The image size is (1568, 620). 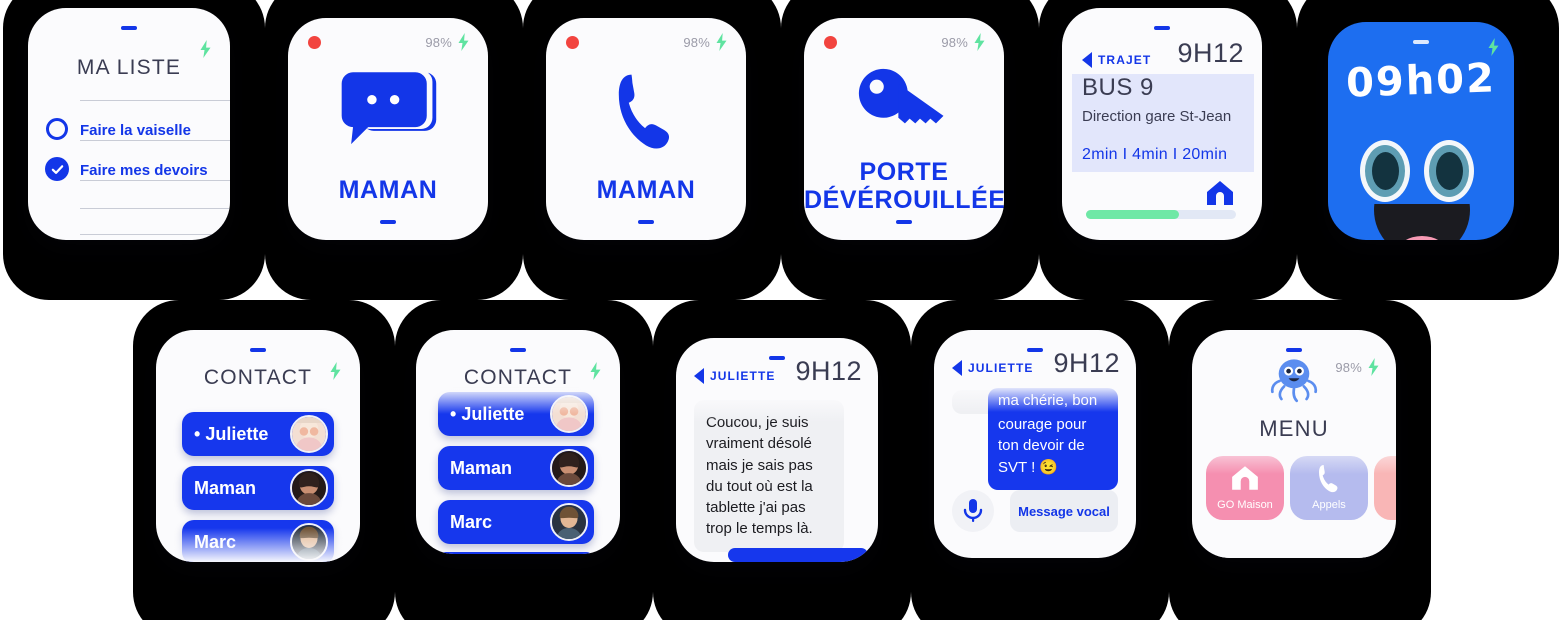 I want to click on back-label: TRAJET, so click(x=1125, y=60).